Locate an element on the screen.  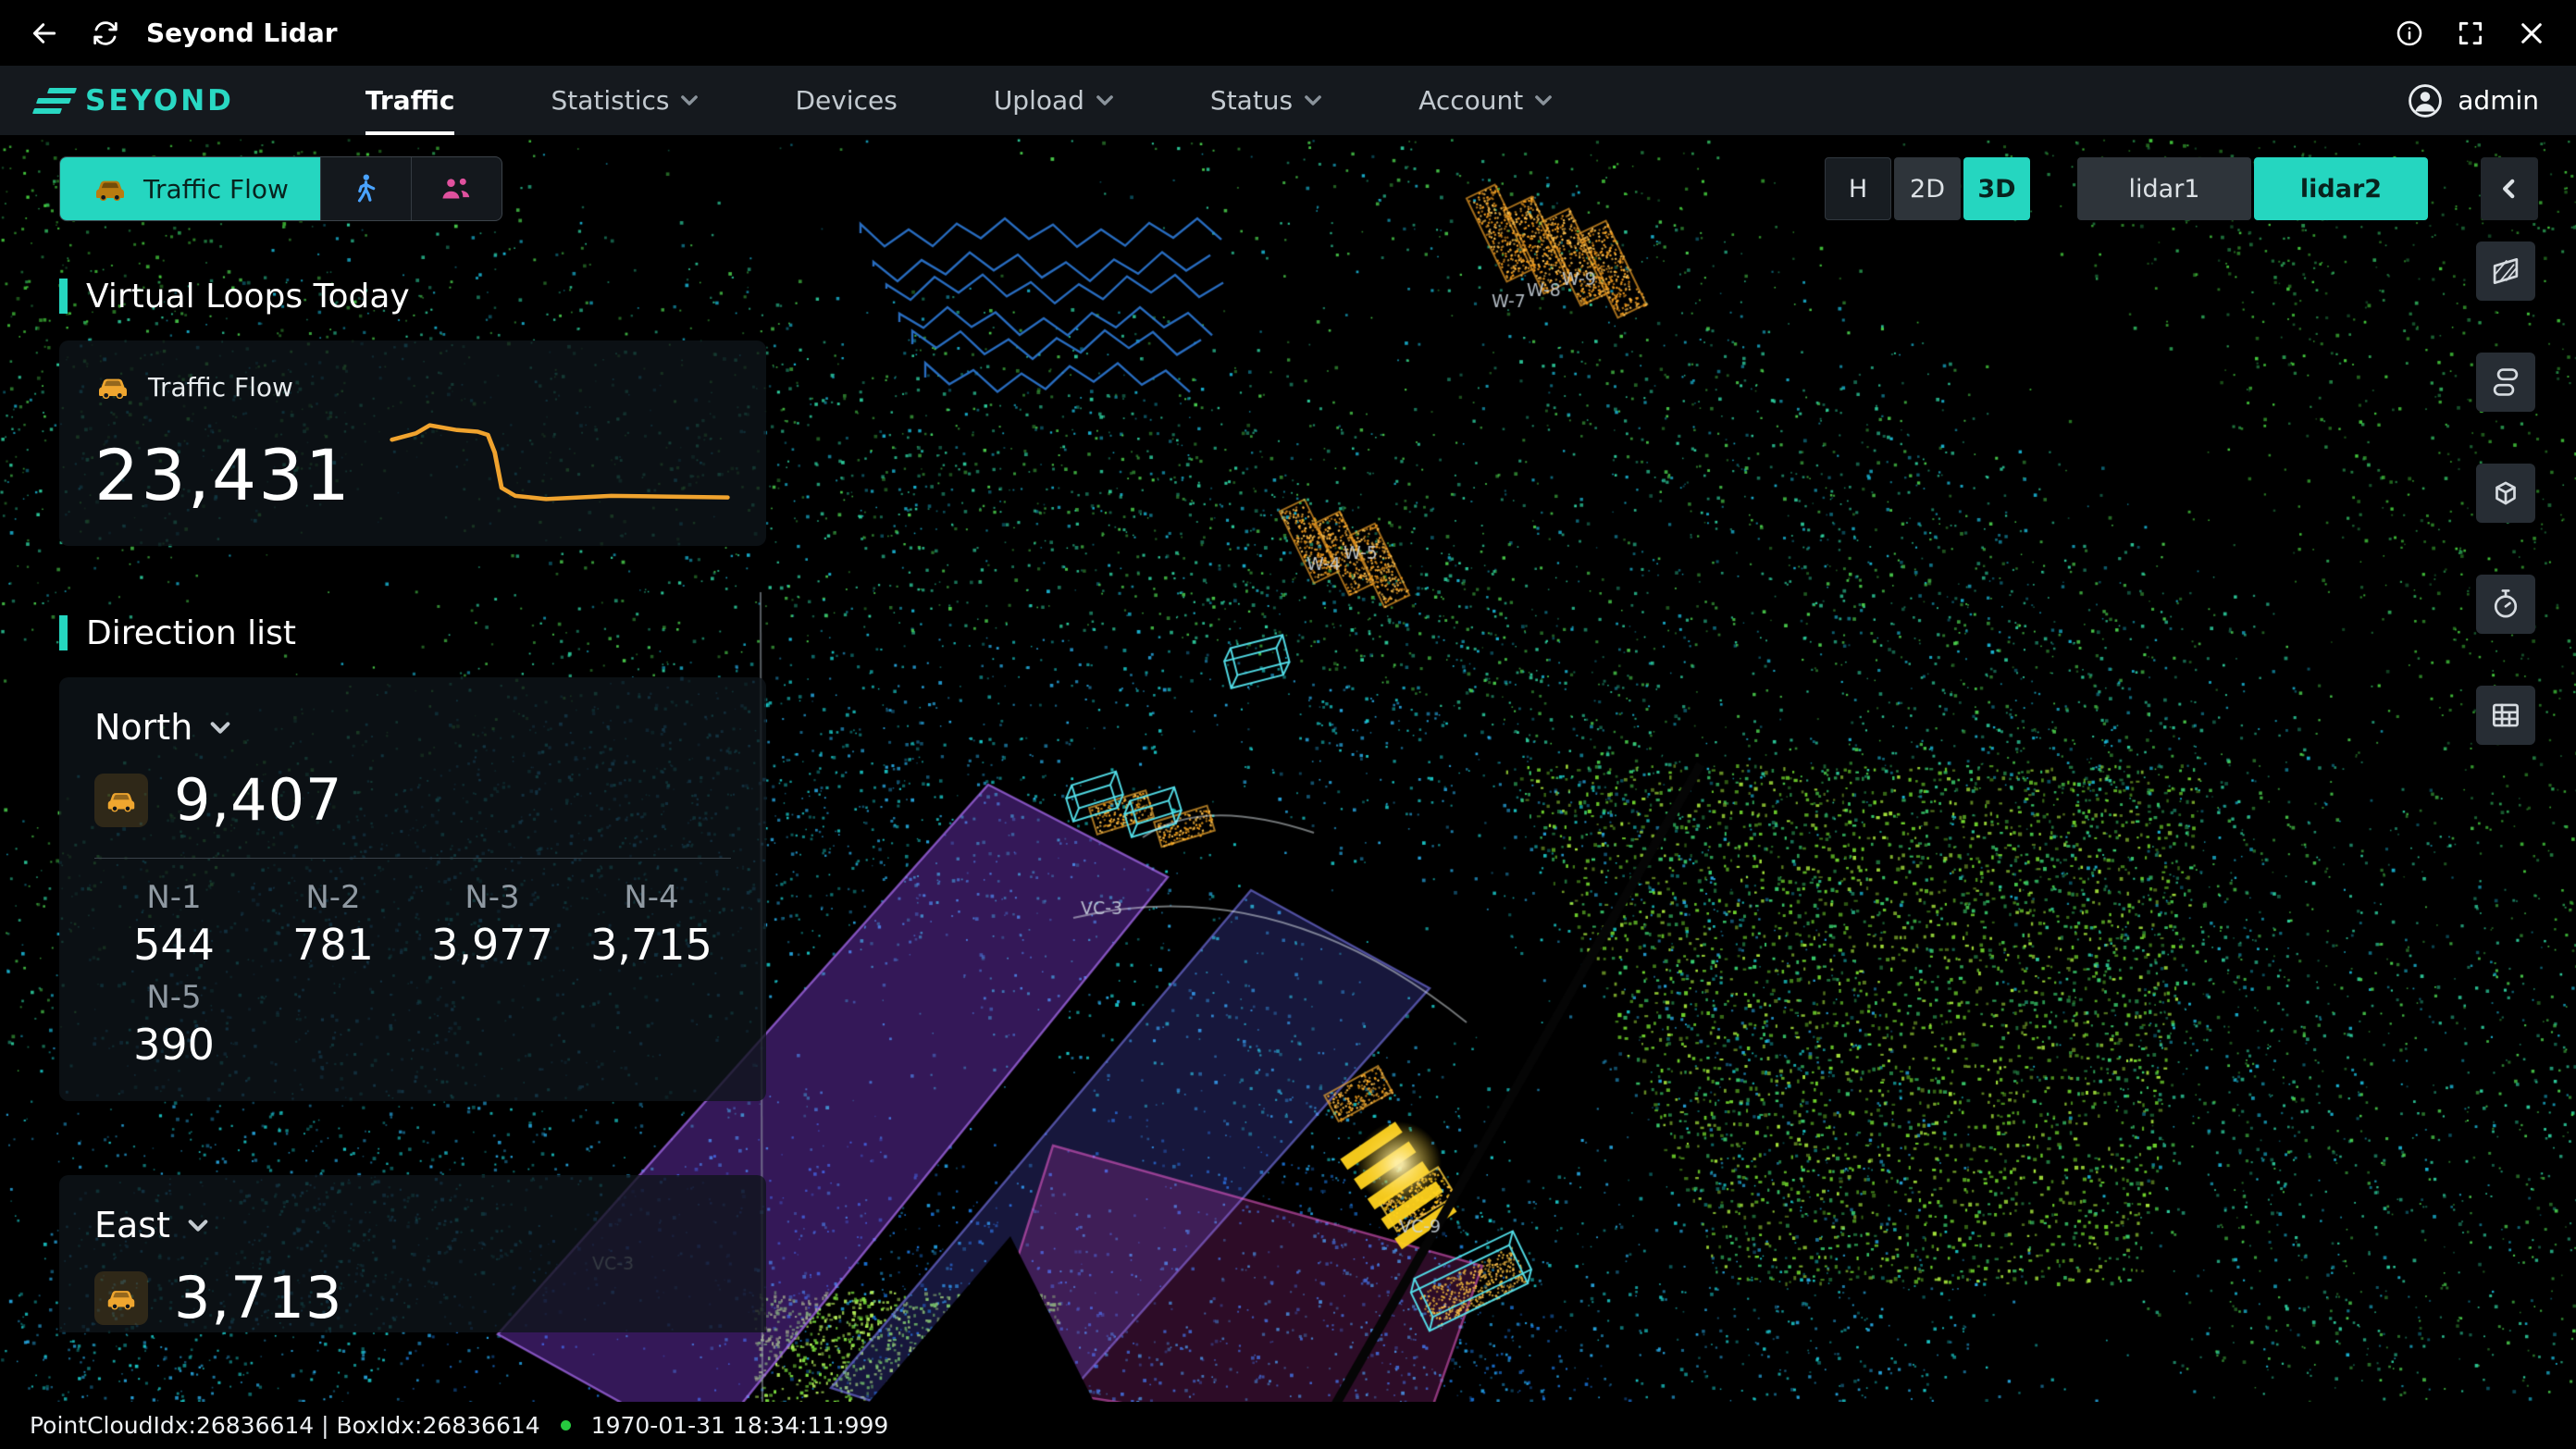
direction-card-east: East 3,713 is located at coordinates (413, 1253).